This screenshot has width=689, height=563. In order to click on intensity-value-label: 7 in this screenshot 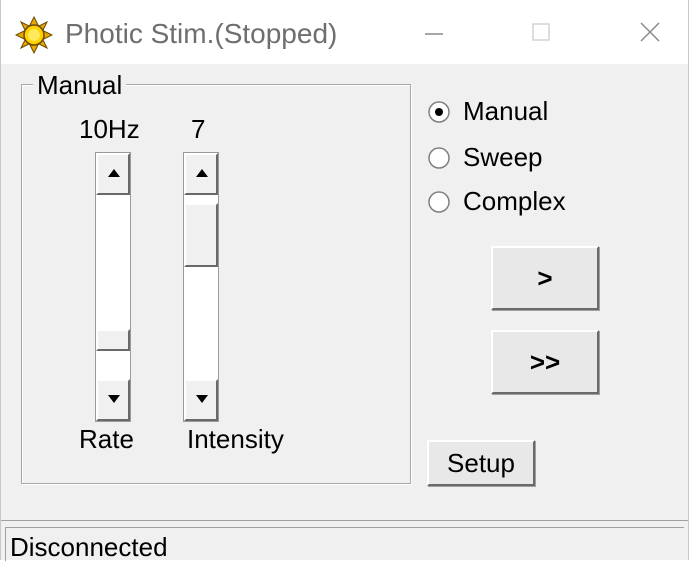, I will do `click(198, 129)`.